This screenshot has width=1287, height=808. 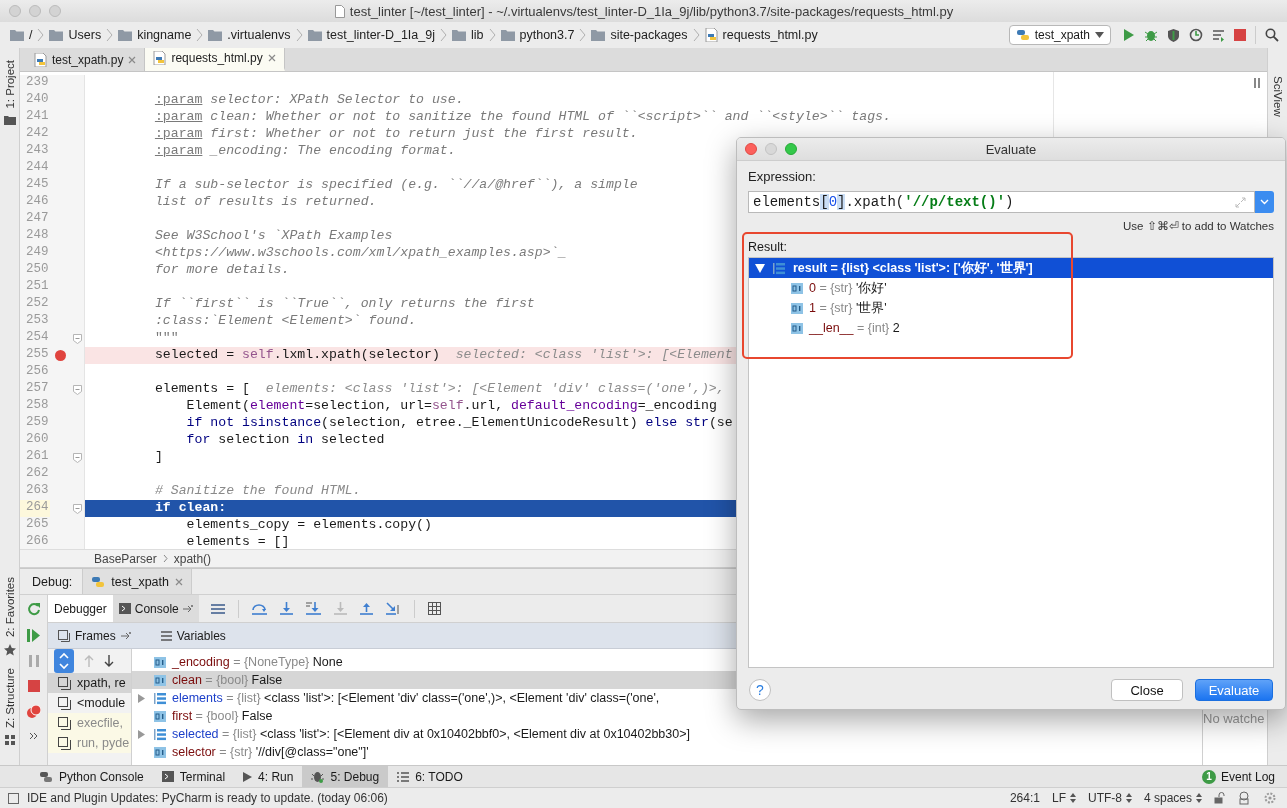 I want to click on resume-icon, so click(x=33, y=635).